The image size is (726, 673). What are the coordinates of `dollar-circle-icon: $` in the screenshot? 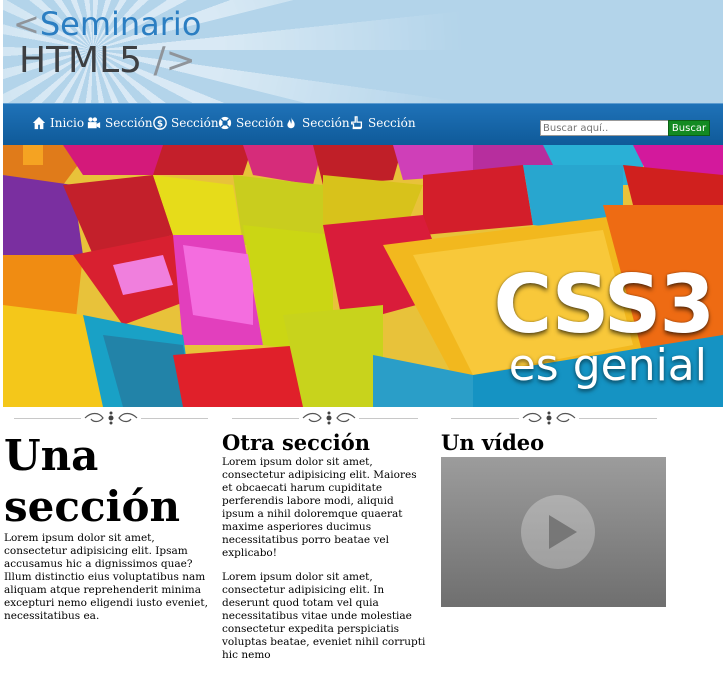 It's located at (160, 123).